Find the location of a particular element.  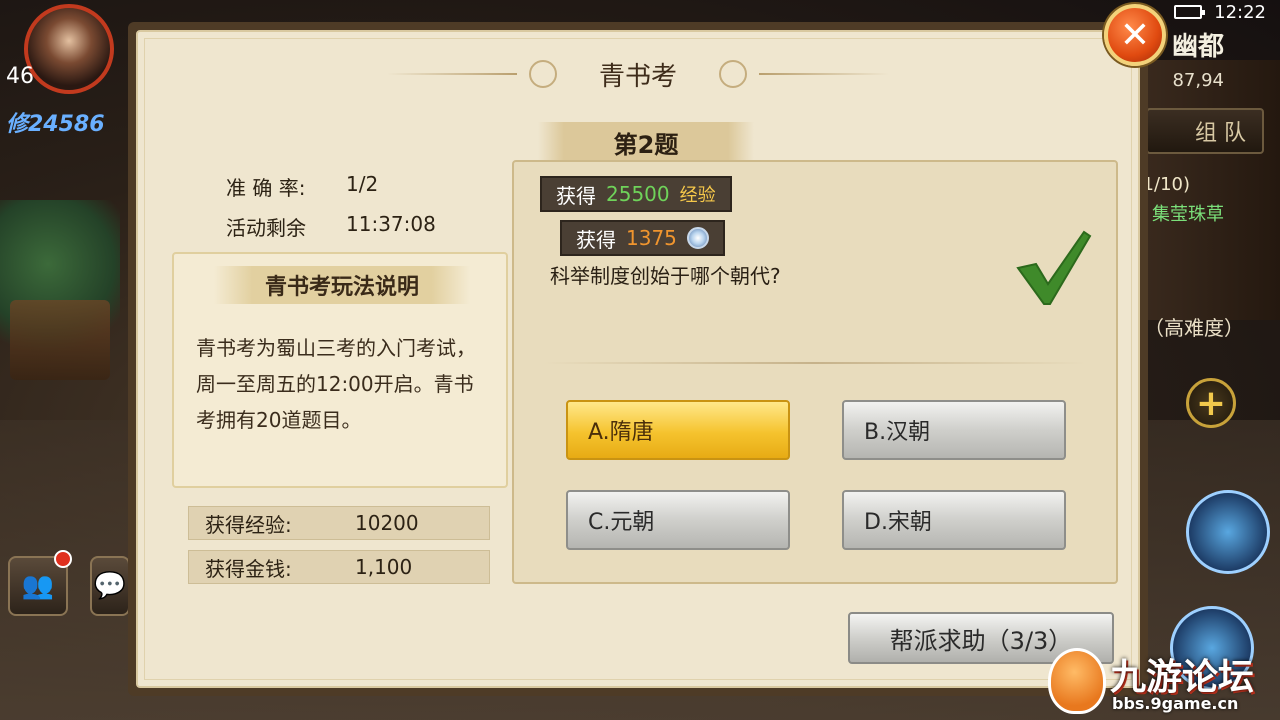

option-a-button: A.隋唐 is located at coordinates (678, 430).